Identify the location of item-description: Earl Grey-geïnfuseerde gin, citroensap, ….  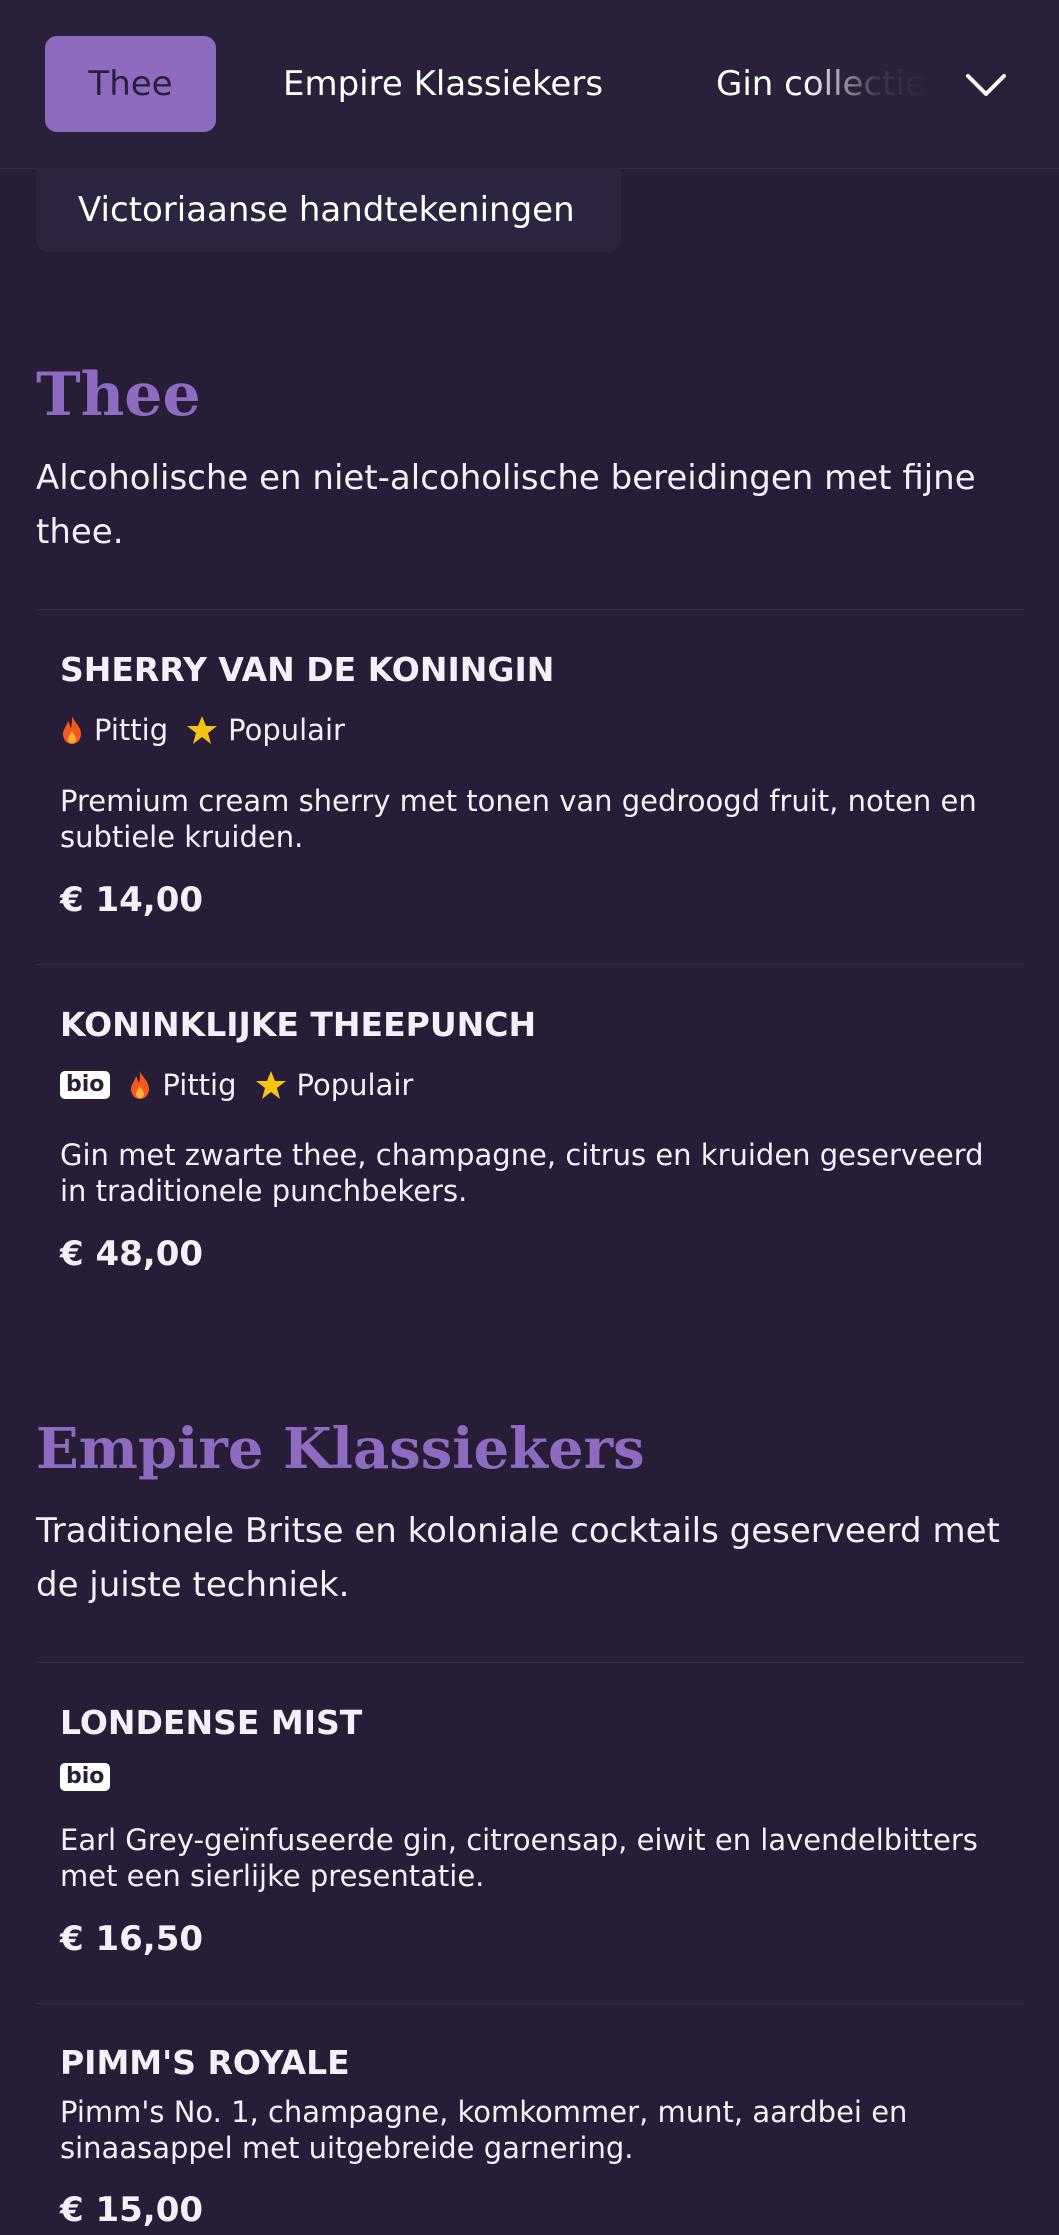
(519, 1858).